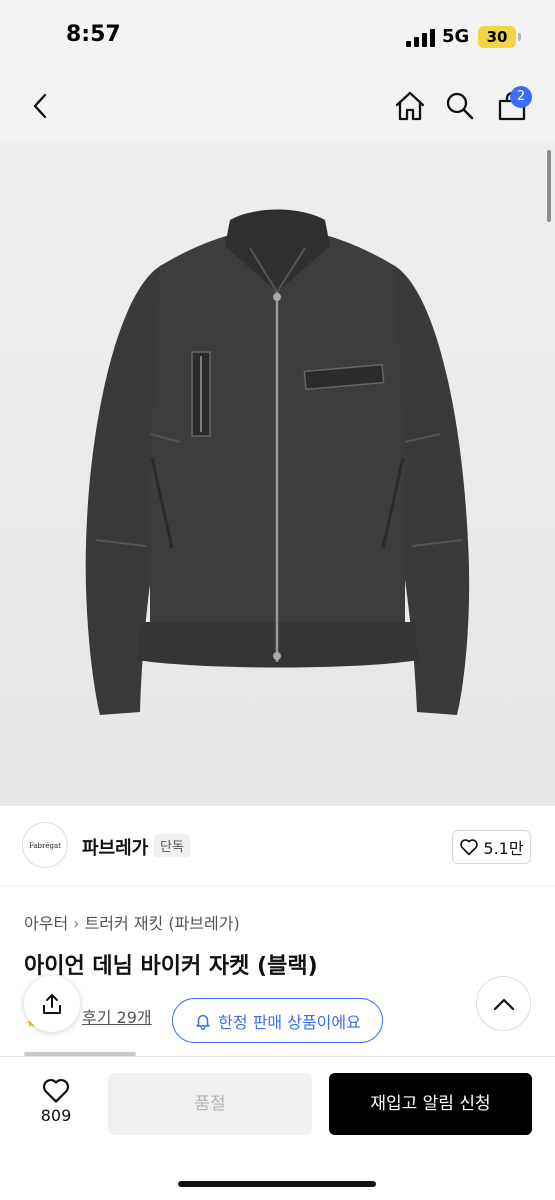 The width and height of the screenshot is (555, 1200). I want to click on network-label: 5G, so click(456, 36).